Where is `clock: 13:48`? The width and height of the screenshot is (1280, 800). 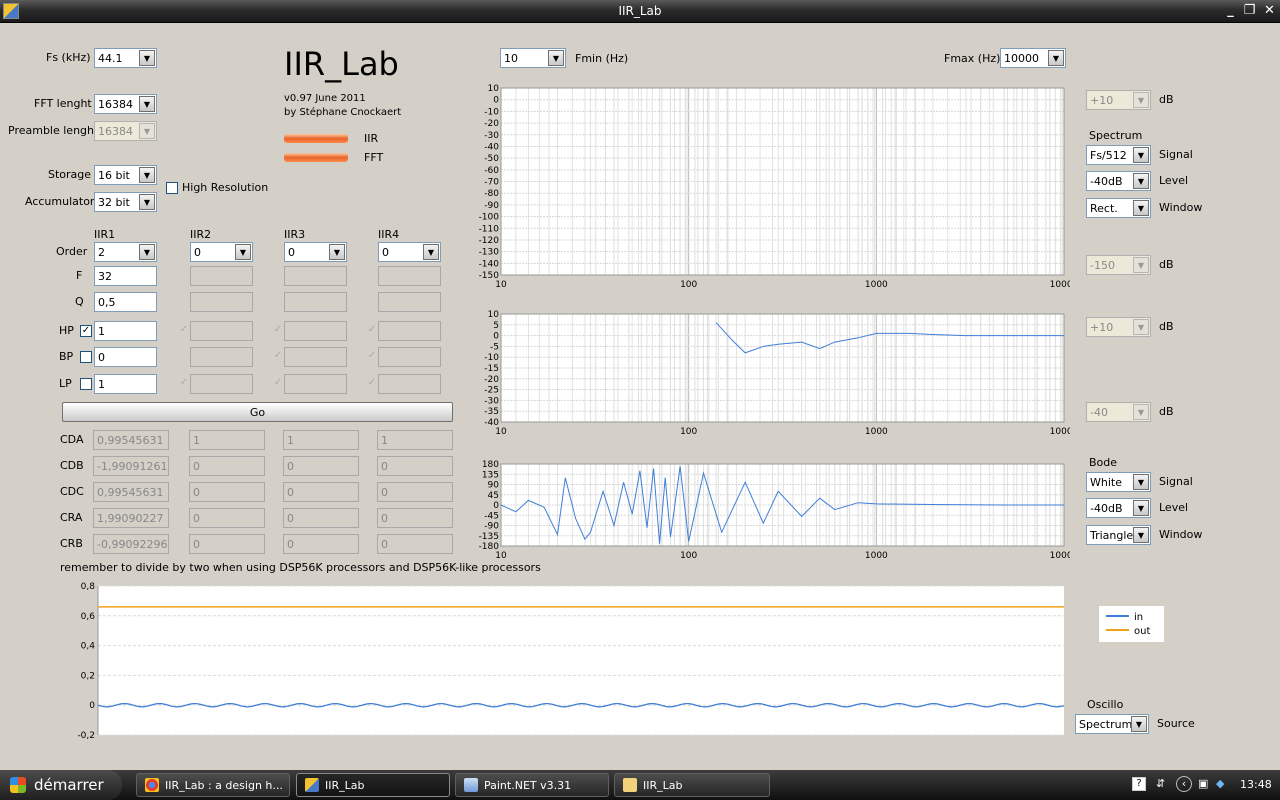
clock: 13:48 is located at coordinates (1256, 784).